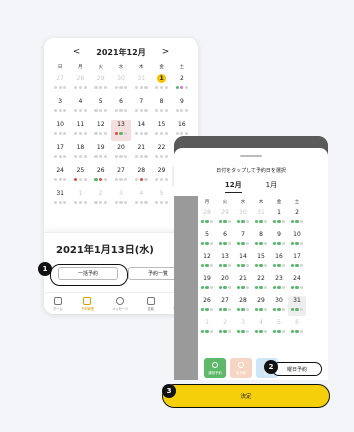 This screenshot has height=432, width=354. What do you see at coordinates (120, 303) in the screenshot?
I see `tab-messages: メッセージ` at bounding box center [120, 303].